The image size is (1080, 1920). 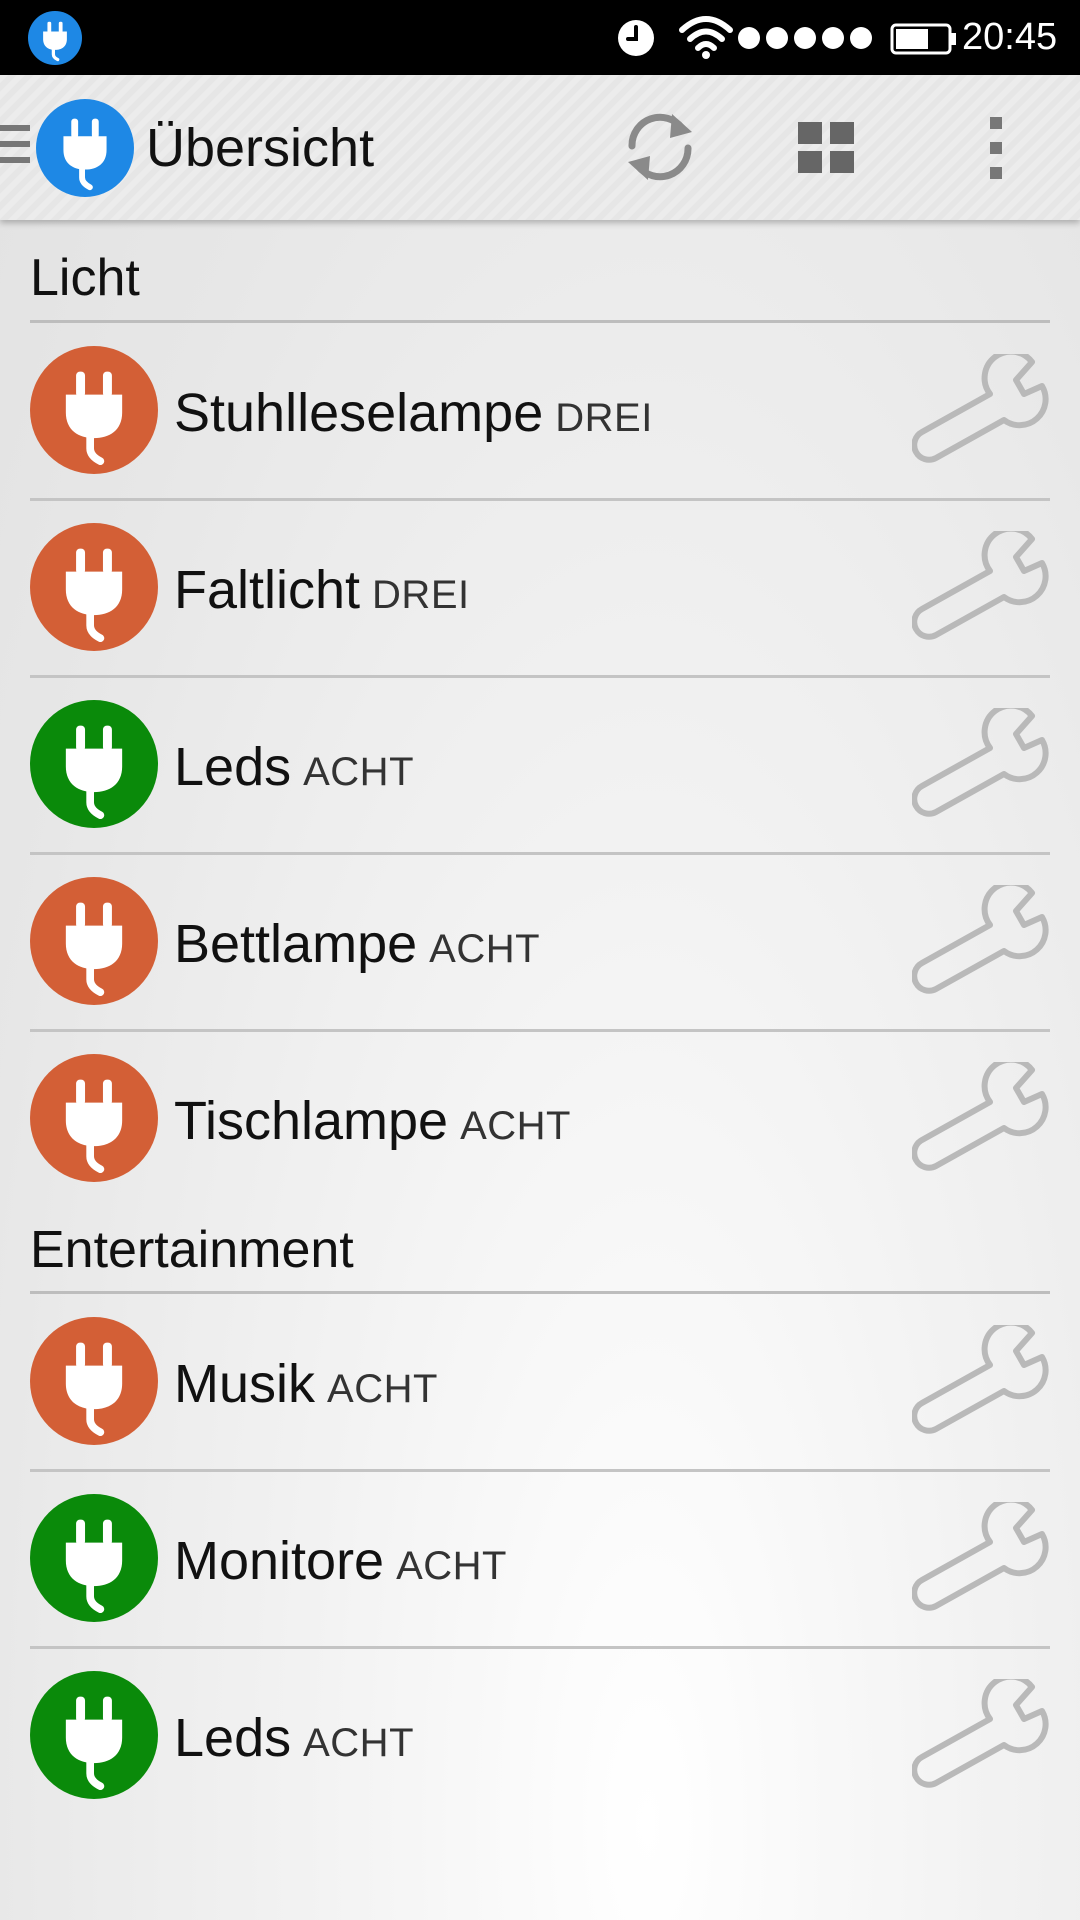 What do you see at coordinates (359, 413) in the screenshot?
I see `device-name: Stuhlleselampe` at bounding box center [359, 413].